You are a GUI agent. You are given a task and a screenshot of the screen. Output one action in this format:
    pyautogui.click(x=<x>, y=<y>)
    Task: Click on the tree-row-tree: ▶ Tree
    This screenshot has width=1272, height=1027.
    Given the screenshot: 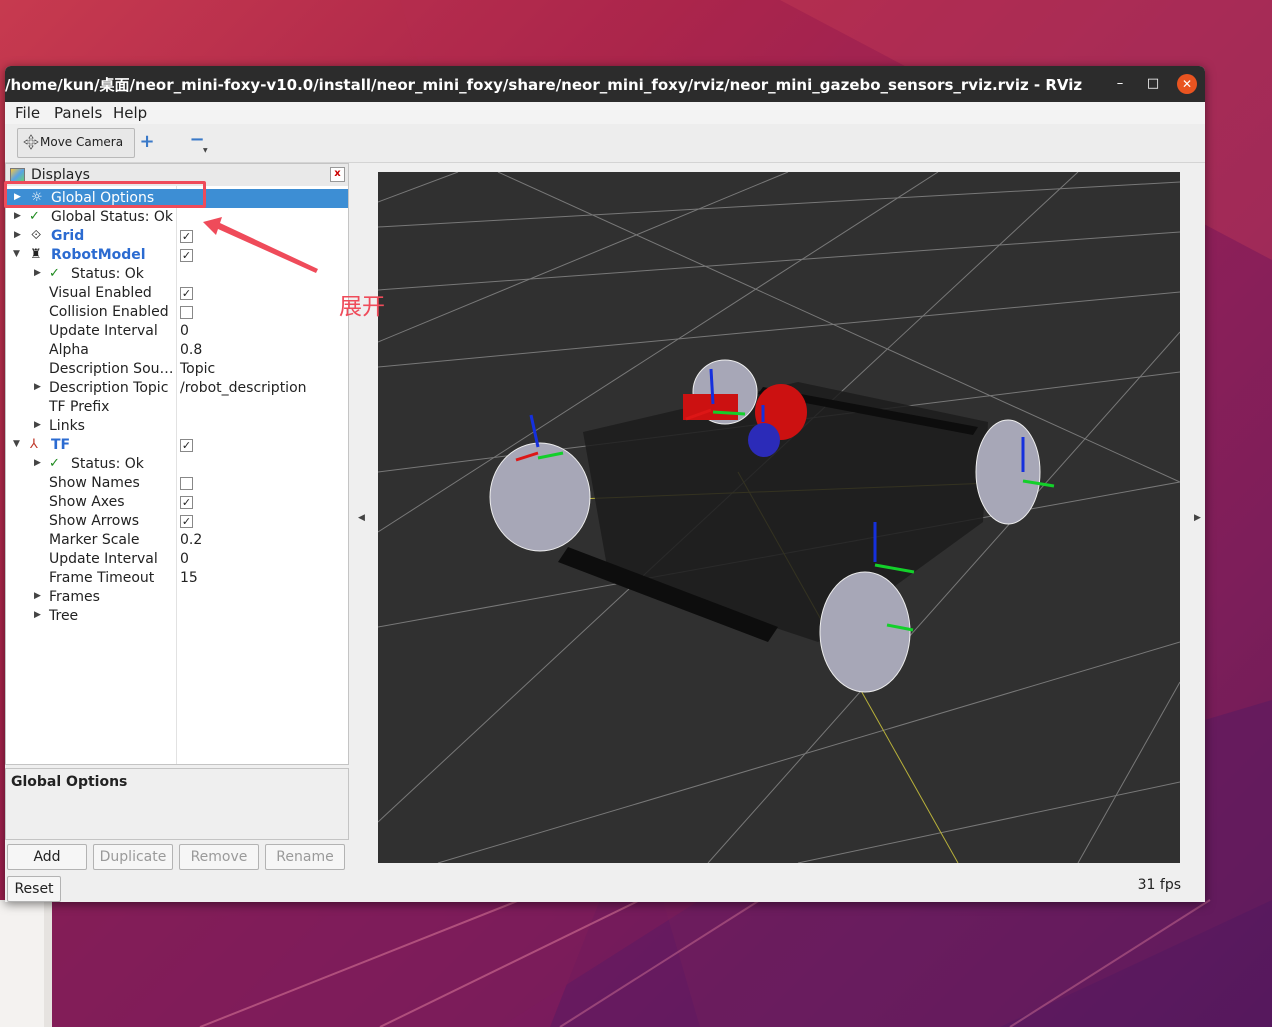 What is the action you would take?
    pyautogui.click(x=177, y=616)
    